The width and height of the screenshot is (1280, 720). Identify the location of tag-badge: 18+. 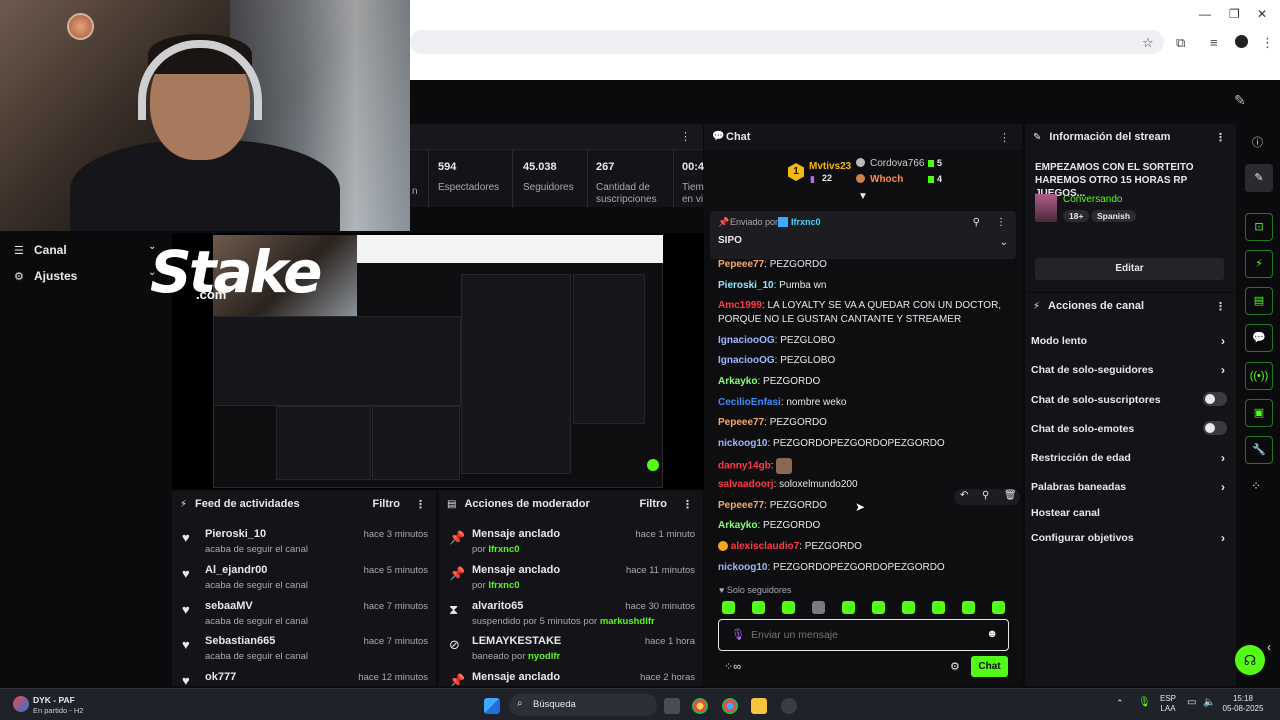
(1076, 216).